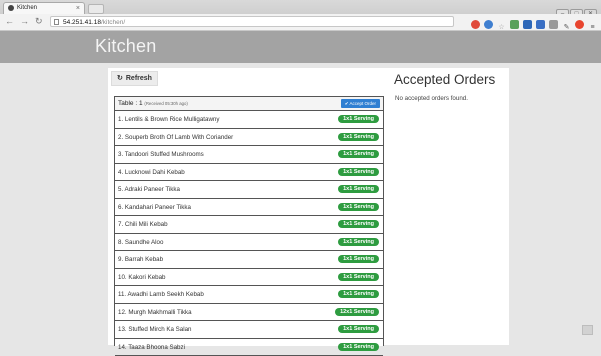 The image size is (601, 356). Describe the element at coordinates (300, 7) in the screenshot. I see `browser-tab-bar: Kitchen × ‒□✕` at that location.